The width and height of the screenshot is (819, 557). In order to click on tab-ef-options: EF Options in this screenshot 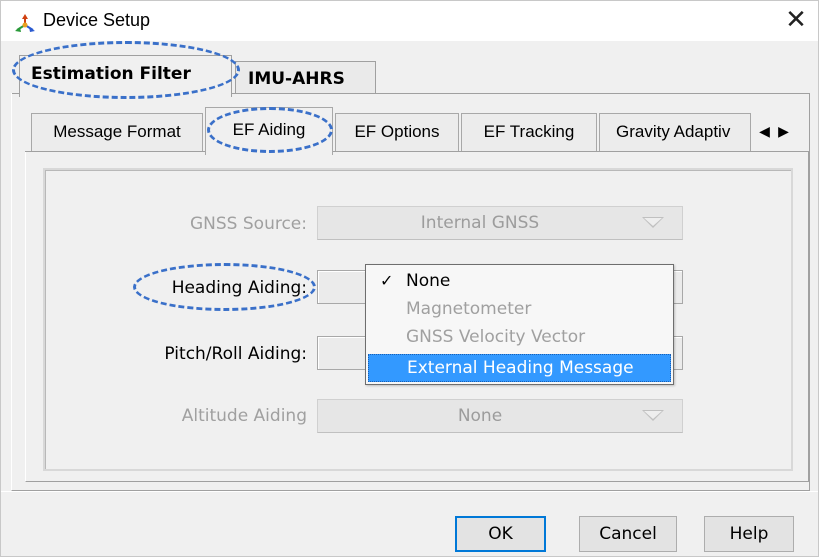, I will do `click(397, 132)`.